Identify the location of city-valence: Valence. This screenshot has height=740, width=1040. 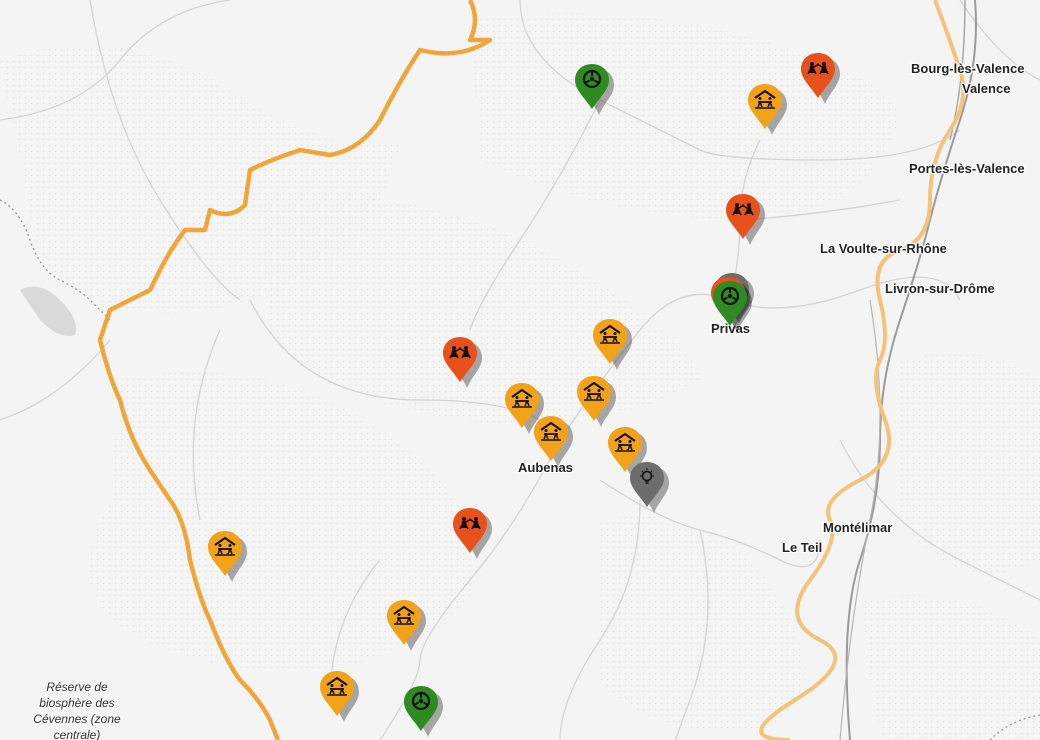
(986, 88).